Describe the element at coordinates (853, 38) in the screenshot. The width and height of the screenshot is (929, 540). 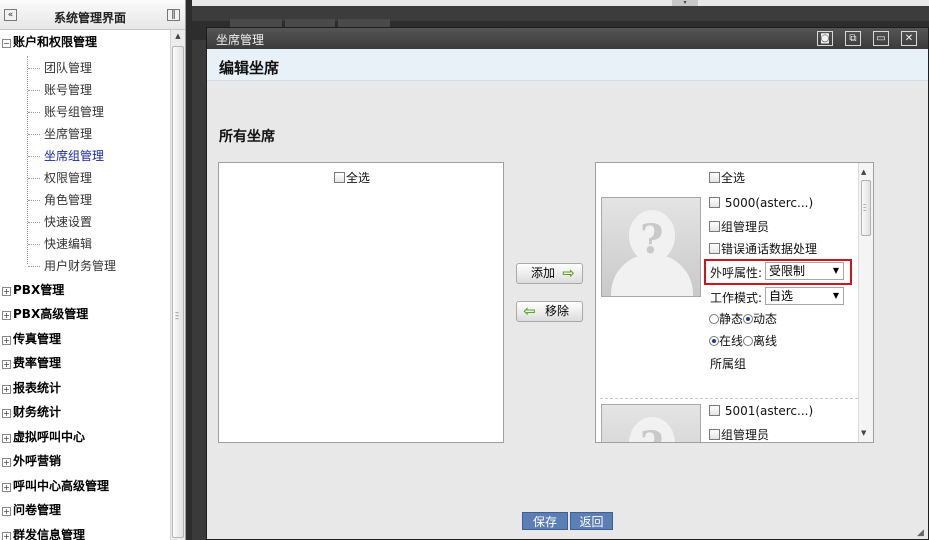
I see `maximize-icon: ⧉` at that location.